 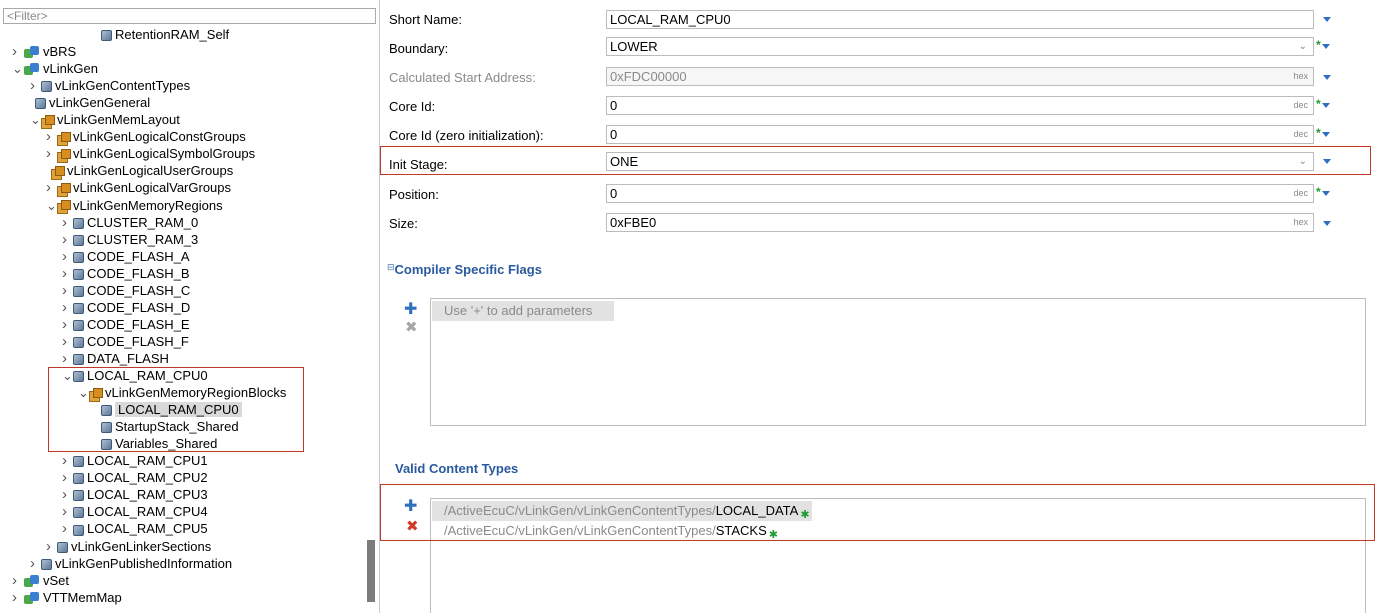 What do you see at coordinates (1326, 77) in the screenshot?
I see `calc-start-menu-icon` at bounding box center [1326, 77].